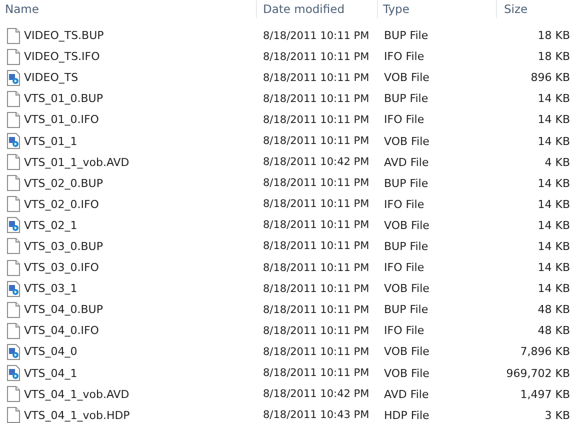  Describe the element at coordinates (63, 99) in the screenshot. I see `file-name: VTS_01_0.BUP` at that location.